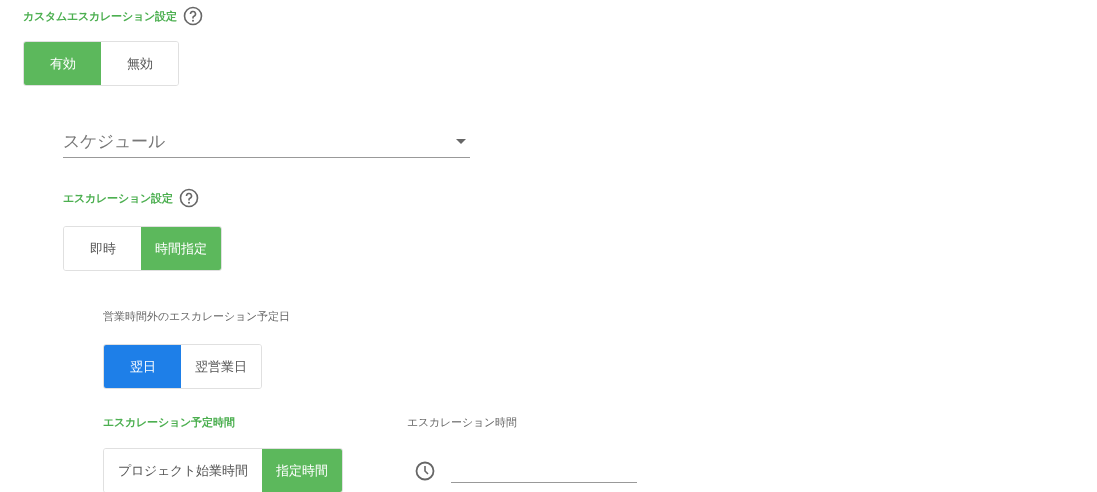 Image resolution: width=1097 pixels, height=492 pixels. What do you see at coordinates (181, 248) in the screenshot?
I see `toggle-option: 時間指定` at bounding box center [181, 248].